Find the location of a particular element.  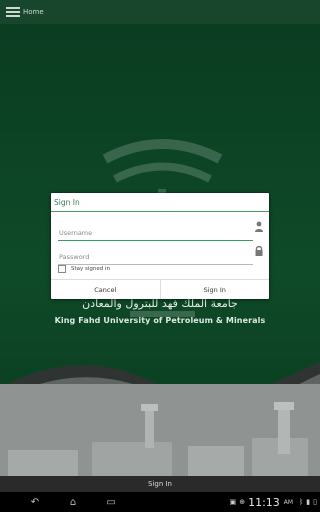

dialog-title: Sign In is located at coordinates (160, 202).